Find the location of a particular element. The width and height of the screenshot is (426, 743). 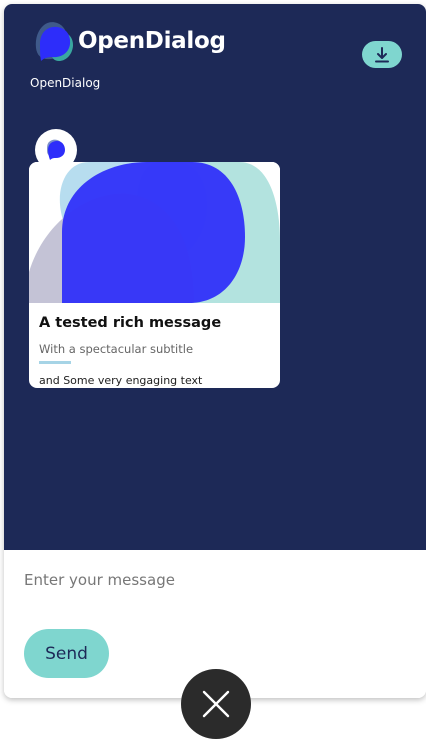

brand: OpenDialog is located at coordinates (128, 41).